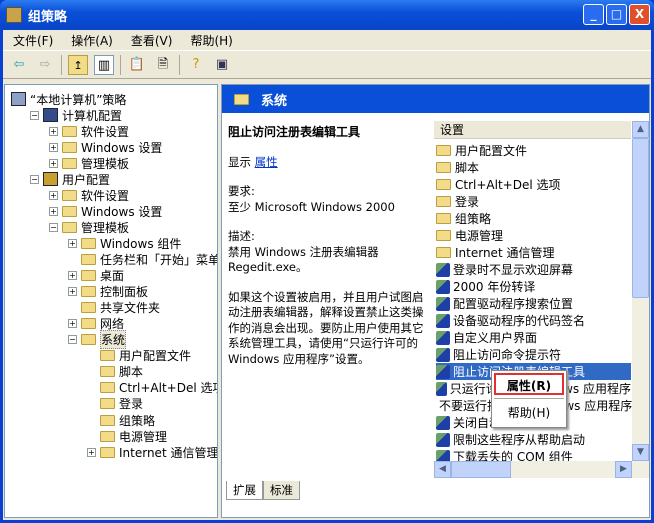 The image size is (654, 523). I want to click on tree-item: + 控制面板, so click(108, 292).